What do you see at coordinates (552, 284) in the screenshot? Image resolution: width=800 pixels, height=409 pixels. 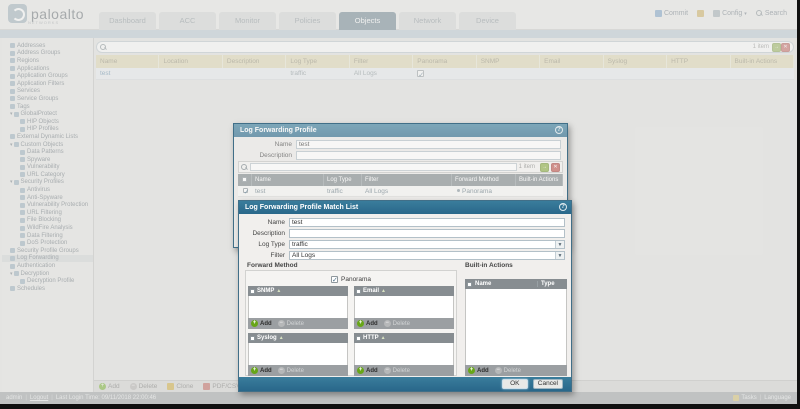 I see `column-header: Type` at bounding box center [552, 284].